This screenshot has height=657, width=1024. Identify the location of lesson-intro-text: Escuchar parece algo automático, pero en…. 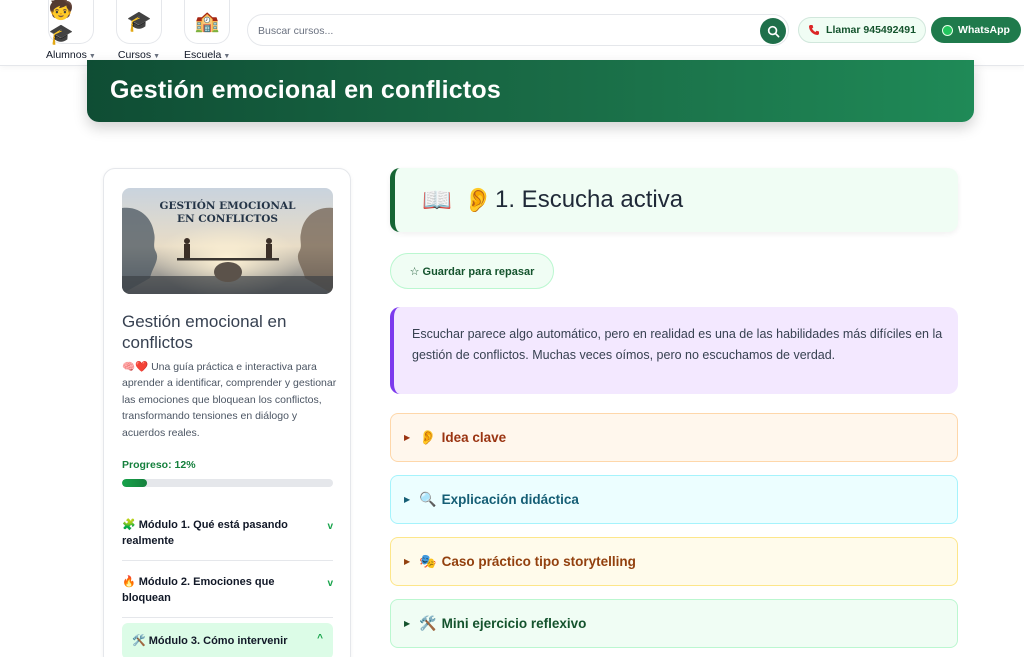
(677, 344).